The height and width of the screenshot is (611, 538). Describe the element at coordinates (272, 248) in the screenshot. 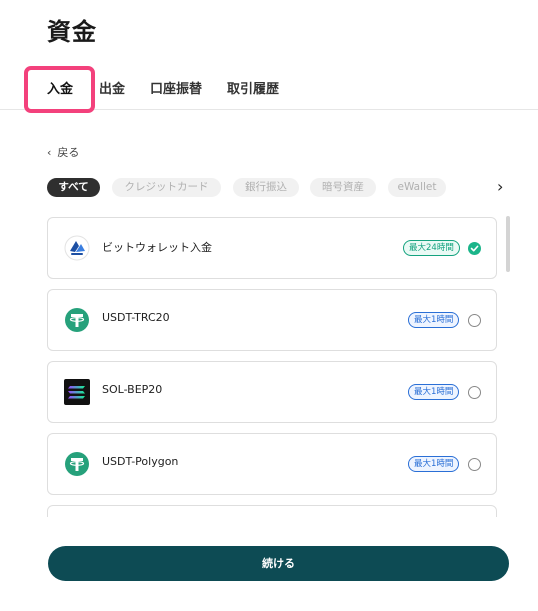

I see `method-card-bitwallet: ビットウォレット入金 最大24時間` at that location.